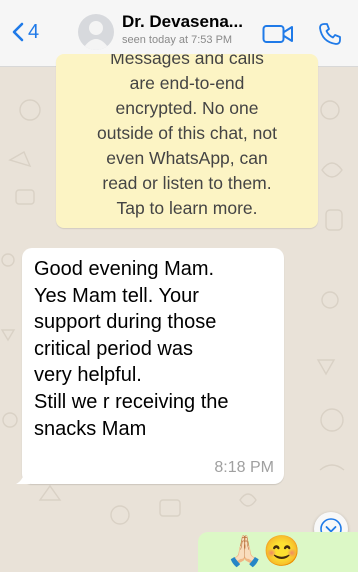  What do you see at coordinates (113, 348) in the screenshot?
I see `message-line: critical period was` at bounding box center [113, 348].